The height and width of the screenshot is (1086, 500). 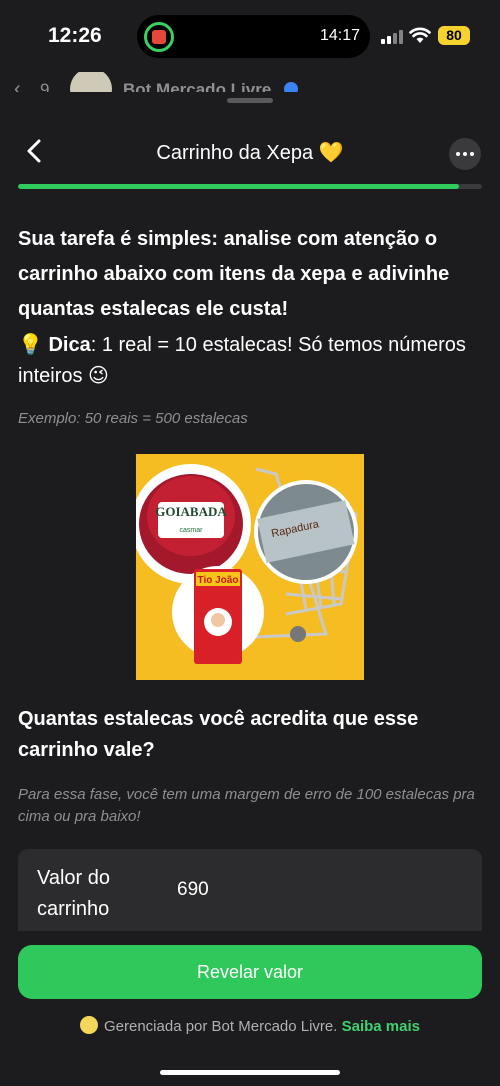 I want to click on progress-bar, so click(x=250, y=186).